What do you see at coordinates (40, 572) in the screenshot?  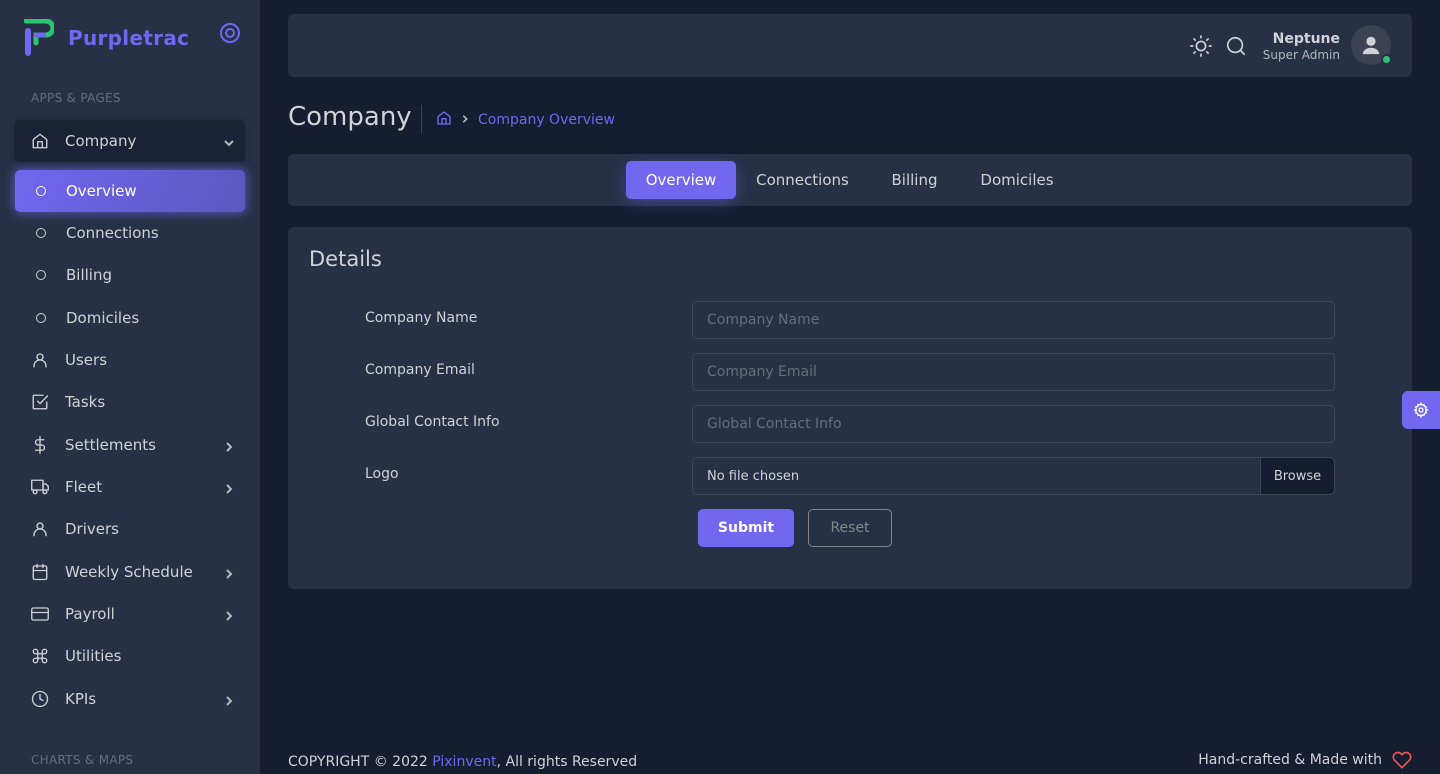 I see `calendar-icon` at bounding box center [40, 572].